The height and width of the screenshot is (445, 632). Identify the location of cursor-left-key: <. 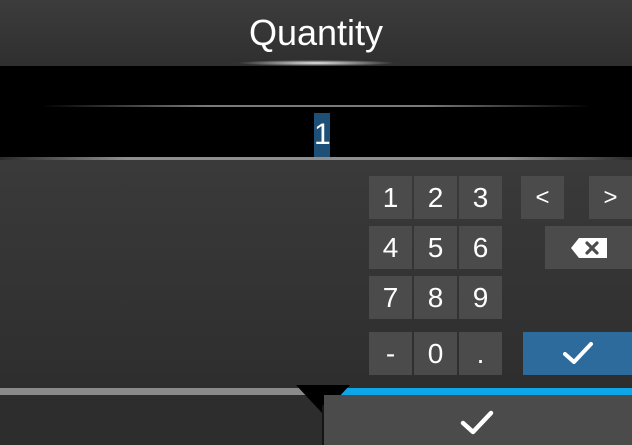
(542, 197).